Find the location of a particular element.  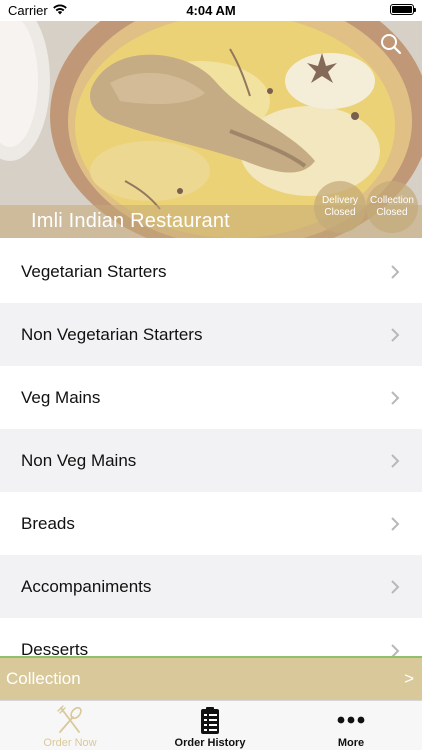

tab-label: More is located at coordinates (351, 743).